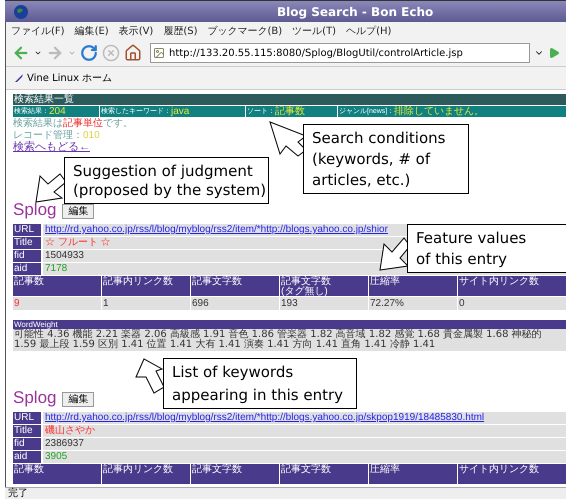 Image resolution: width=566 pixels, height=499 pixels. I want to click on note-label: レコード管理：, so click(48, 135).